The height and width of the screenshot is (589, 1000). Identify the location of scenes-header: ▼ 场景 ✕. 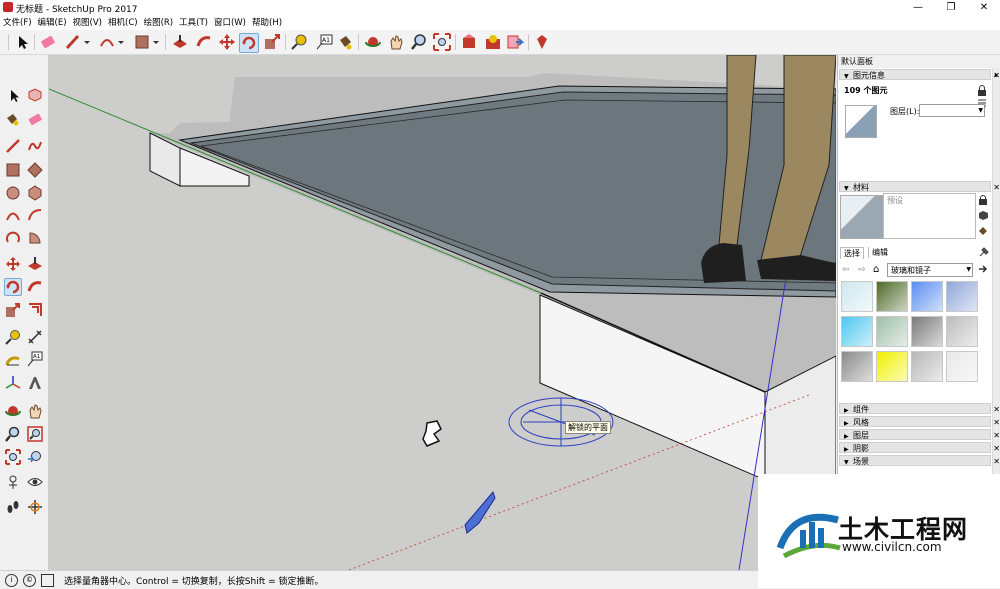
(919, 460).